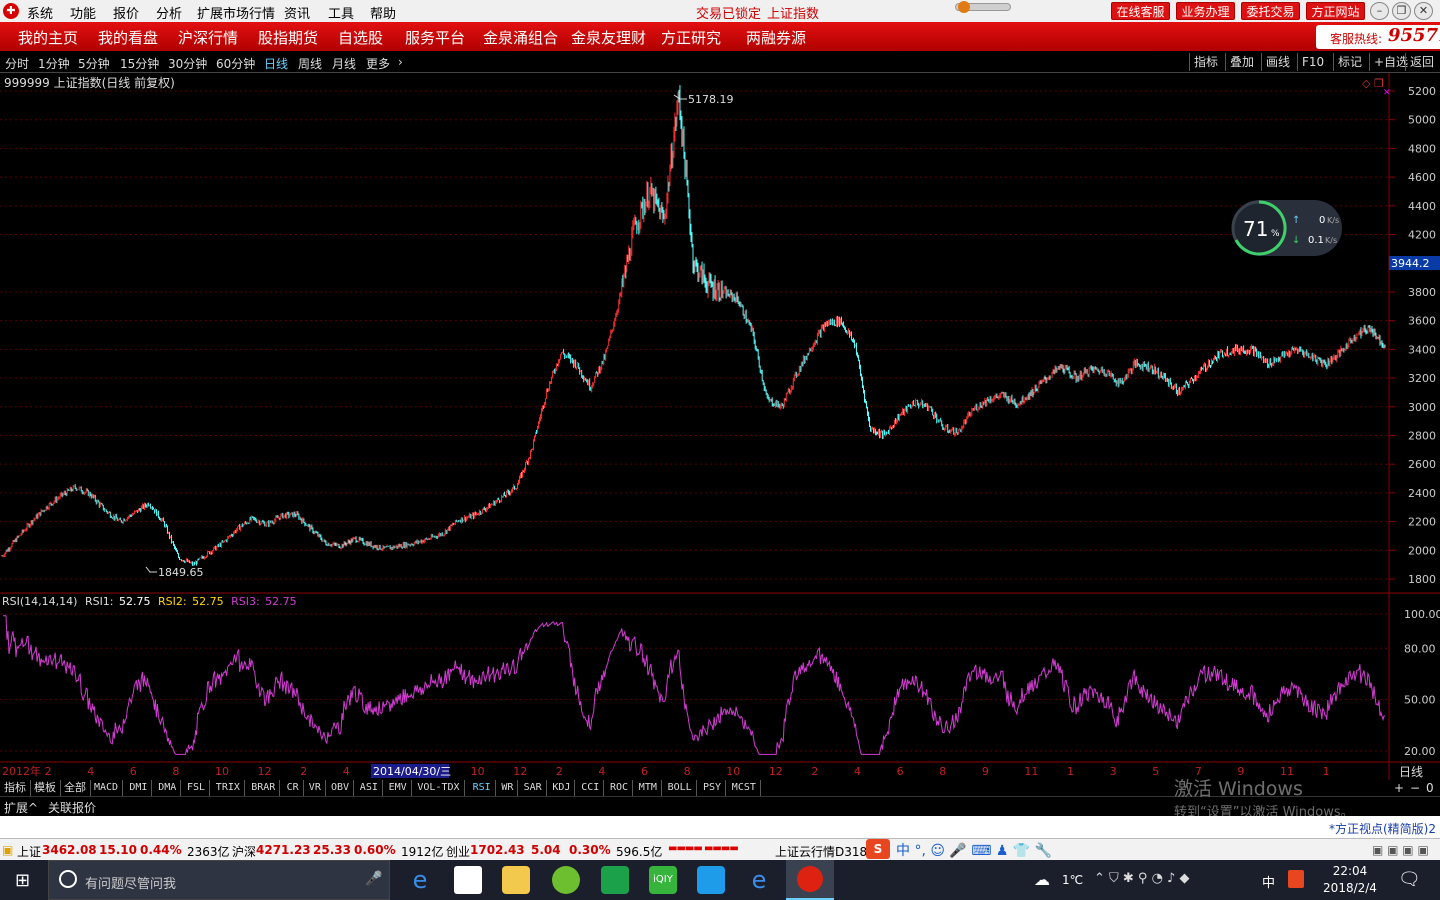  What do you see at coordinates (128, 37) in the screenshot?
I see `nav-watch: 我的看盘` at bounding box center [128, 37].